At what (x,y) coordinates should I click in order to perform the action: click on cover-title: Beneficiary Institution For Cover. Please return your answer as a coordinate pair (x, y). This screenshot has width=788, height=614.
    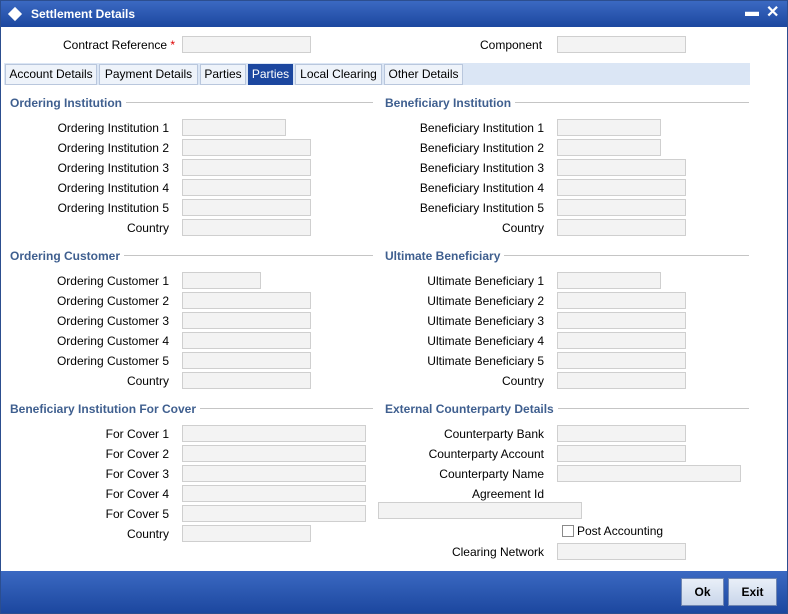
    Looking at the image, I should click on (105, 409).